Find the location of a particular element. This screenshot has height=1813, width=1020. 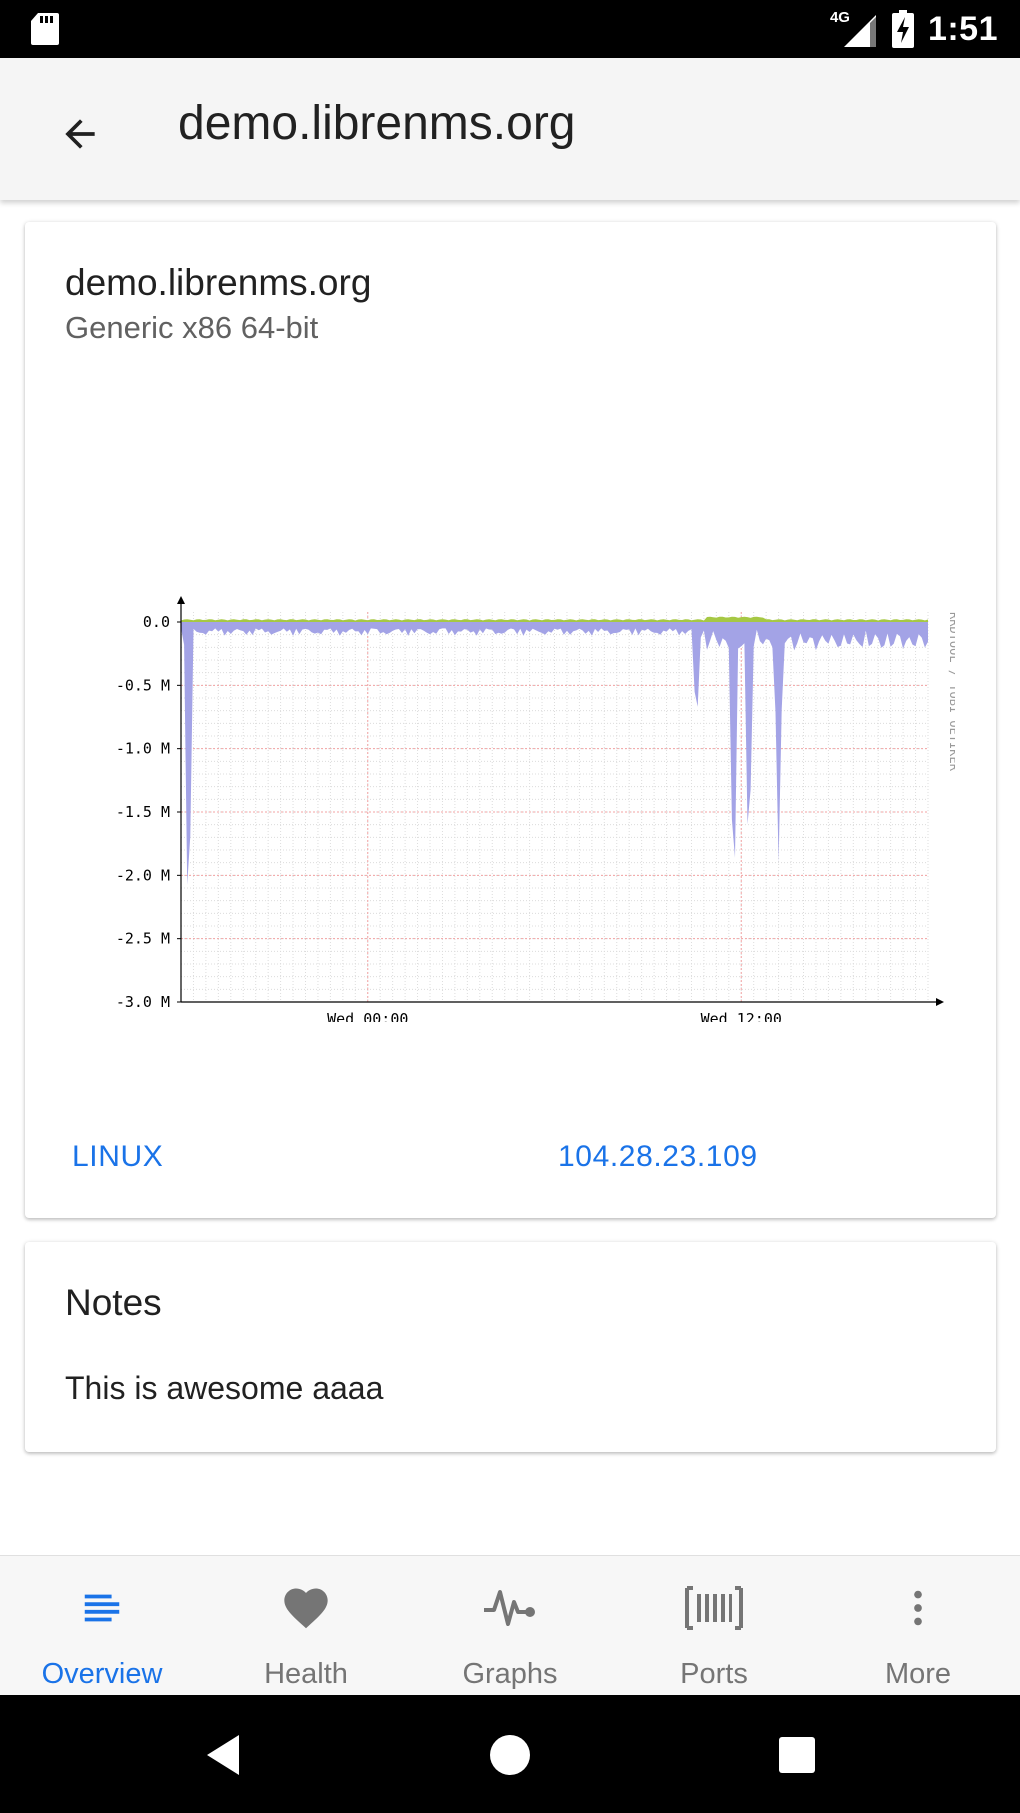

notes-body: This is awesome aaaa is located at coordinates (224, 1388).